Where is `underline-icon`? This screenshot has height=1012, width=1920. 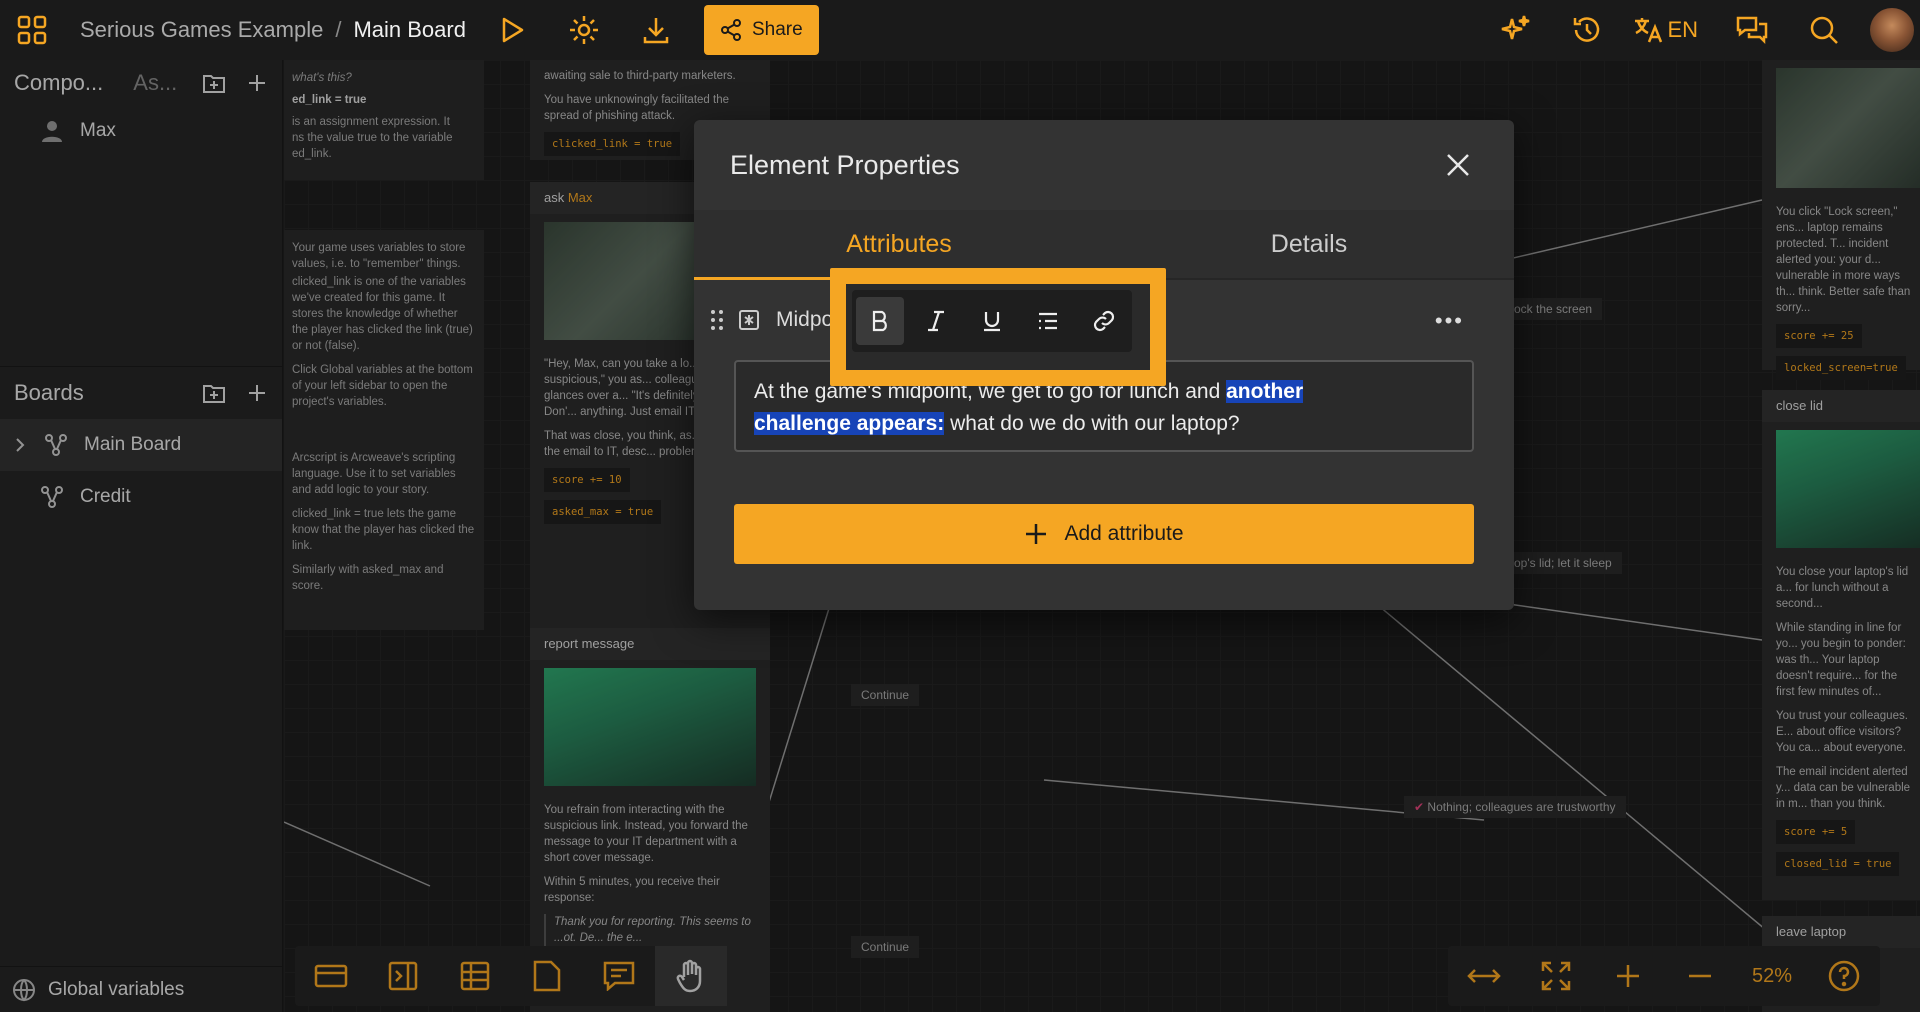 underline-icon is located at coordinates (992, 321).